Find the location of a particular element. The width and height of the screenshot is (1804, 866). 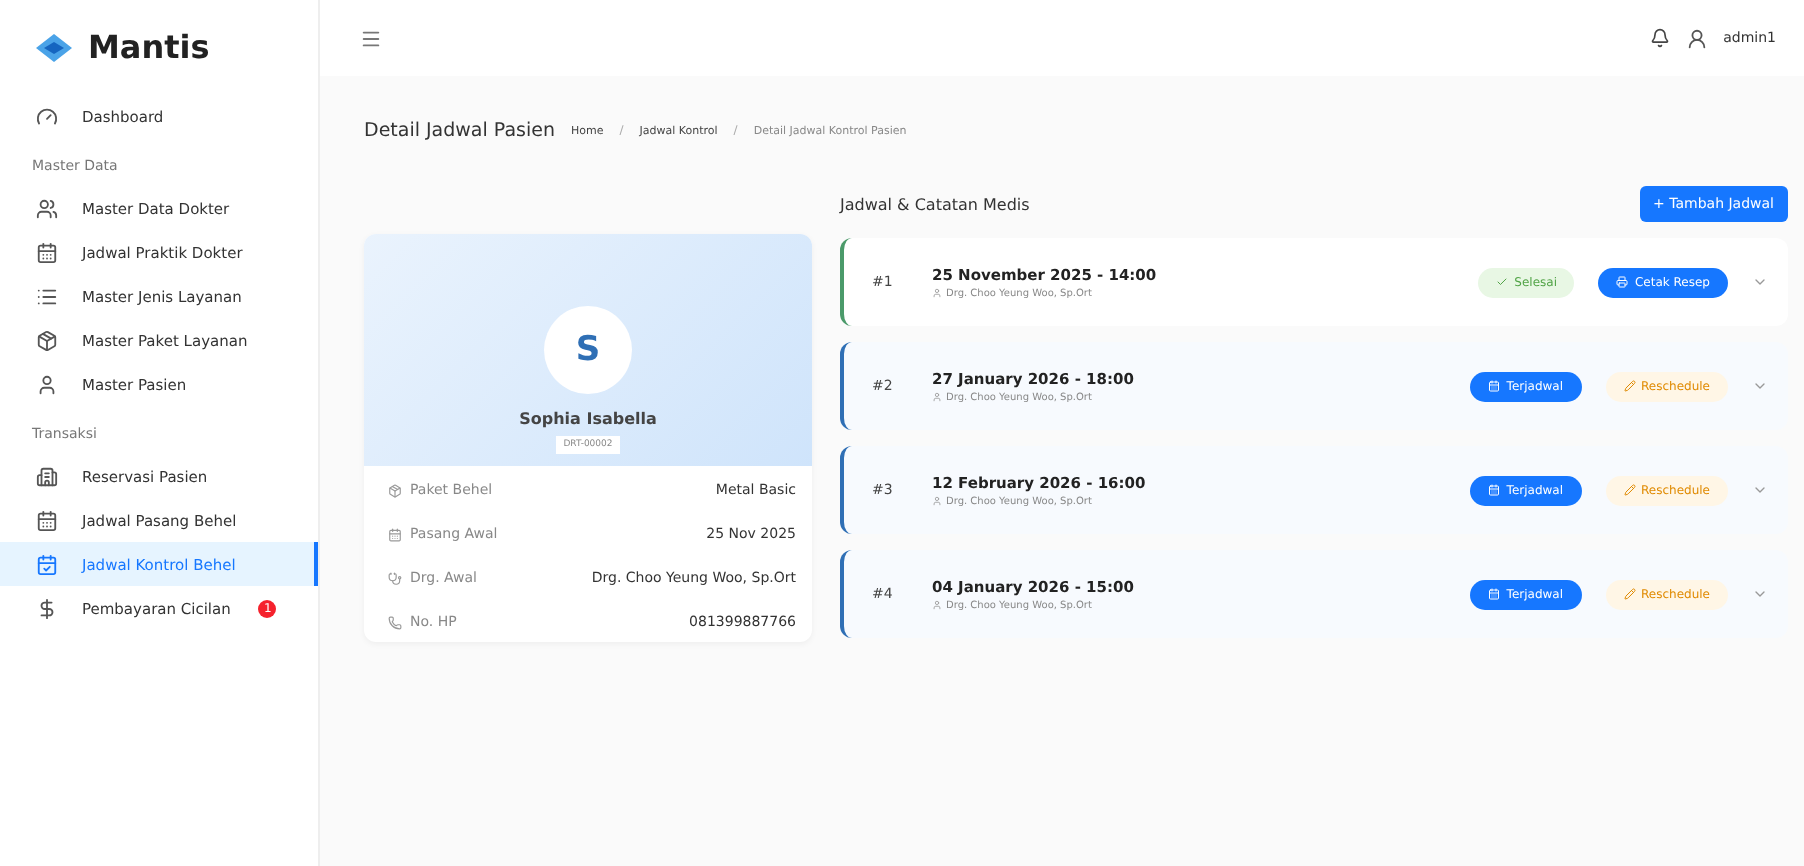

printer-icon is located at coordinates (1622, 282).